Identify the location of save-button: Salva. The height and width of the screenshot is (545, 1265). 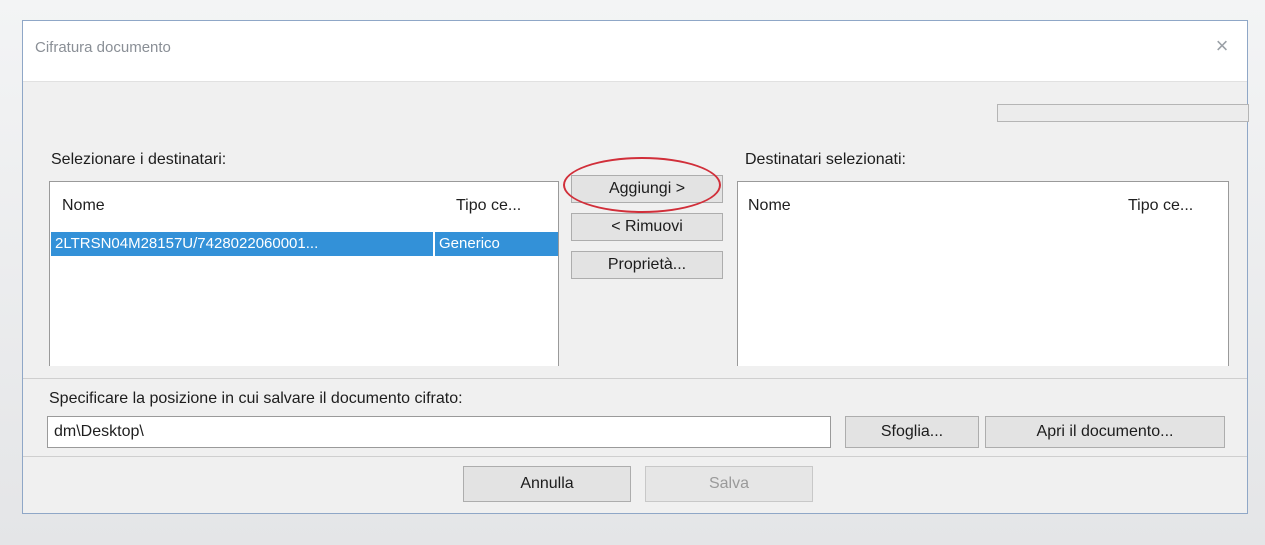
(729, 484).